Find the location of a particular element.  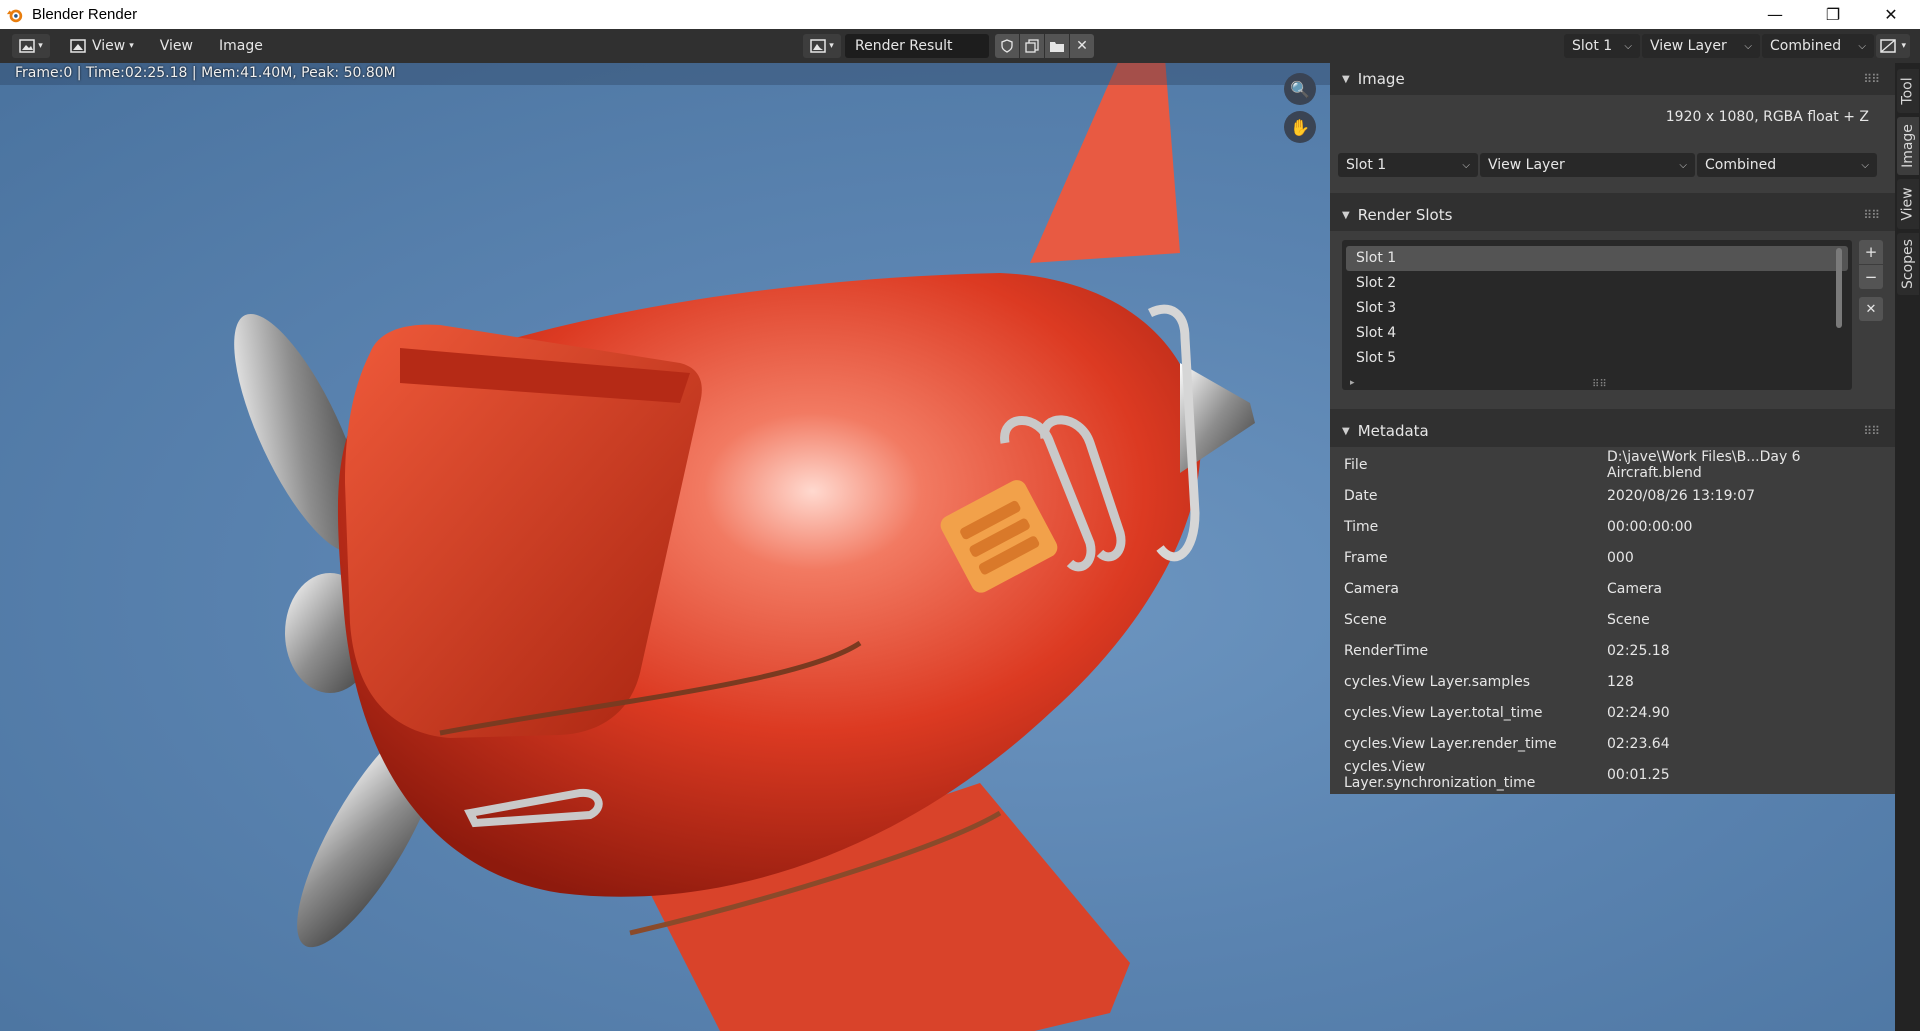

view-mode-icon is located at coordinates (78, 46).